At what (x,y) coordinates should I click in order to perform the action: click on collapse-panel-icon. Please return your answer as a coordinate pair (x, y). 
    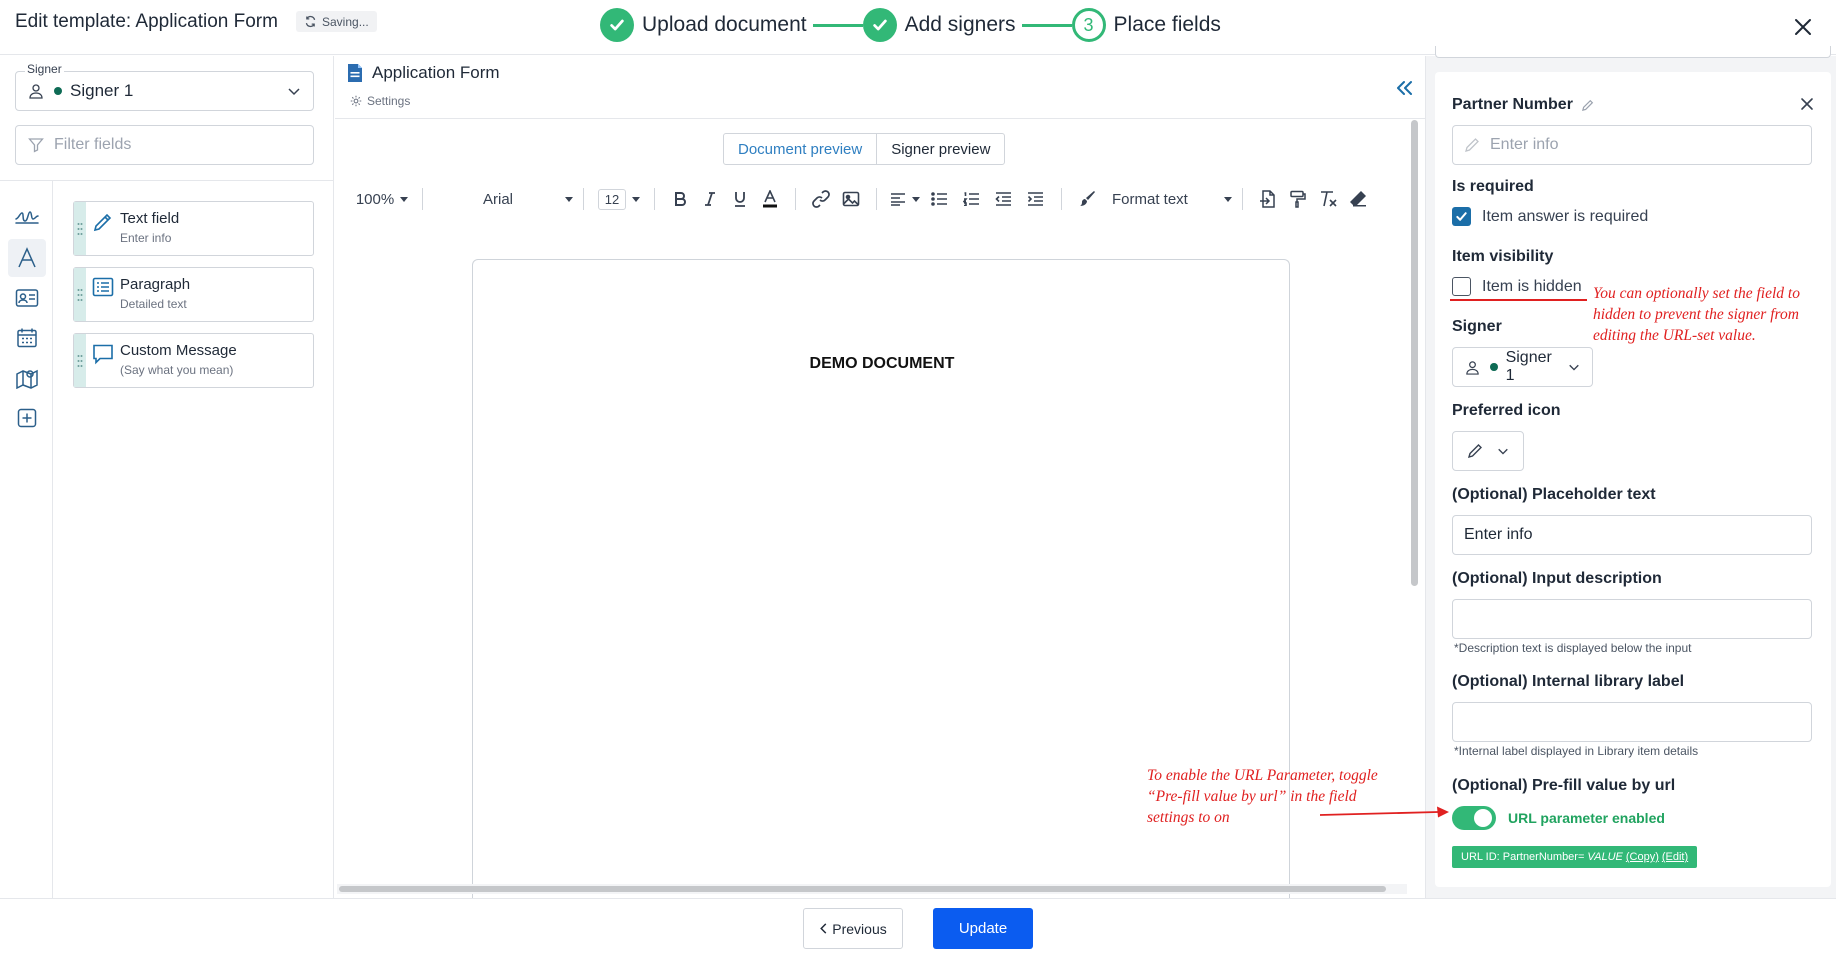
    Looking at the image, I should click on (1404, 88).